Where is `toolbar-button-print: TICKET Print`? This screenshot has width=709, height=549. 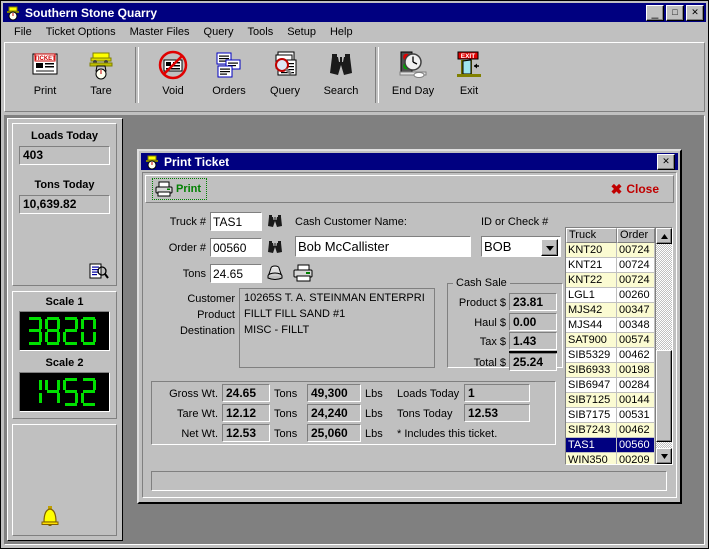 toolbar-button-print: TICKET Print is located at coordinates (45, 73).